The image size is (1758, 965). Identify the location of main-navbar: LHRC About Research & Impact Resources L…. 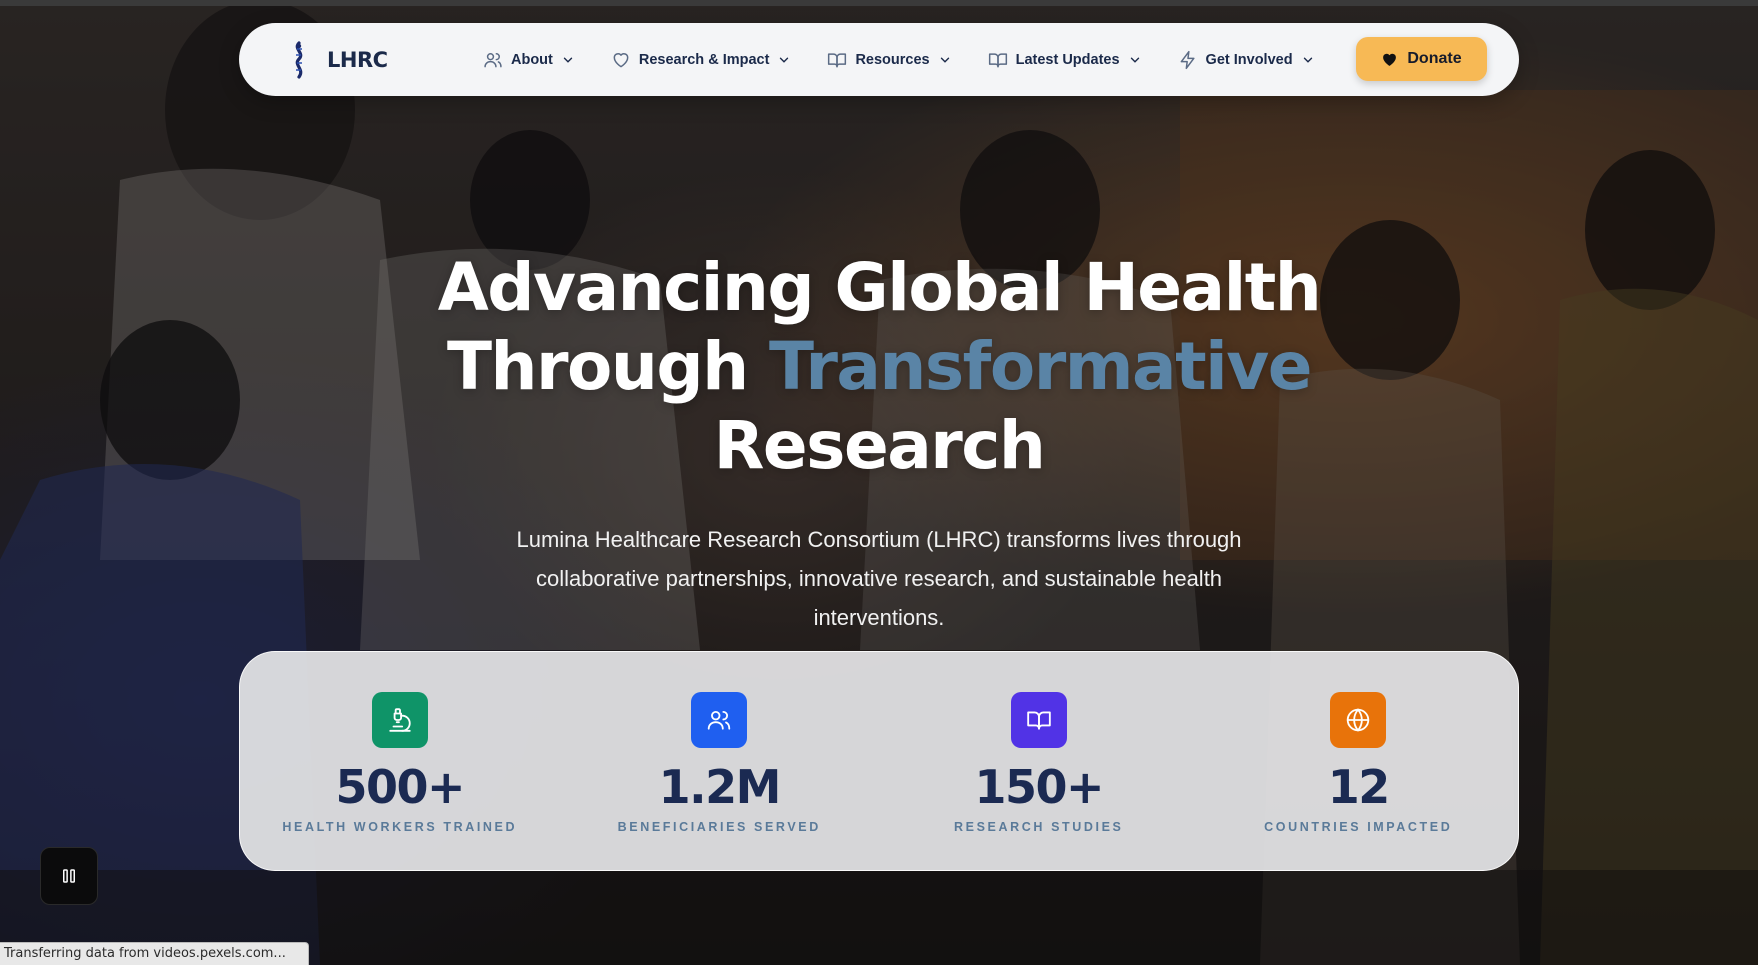
(879, 59).